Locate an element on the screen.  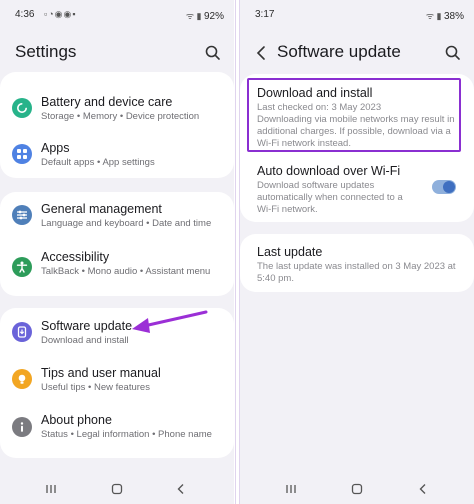
item-title: Apps is located at coordinates (55, 148).